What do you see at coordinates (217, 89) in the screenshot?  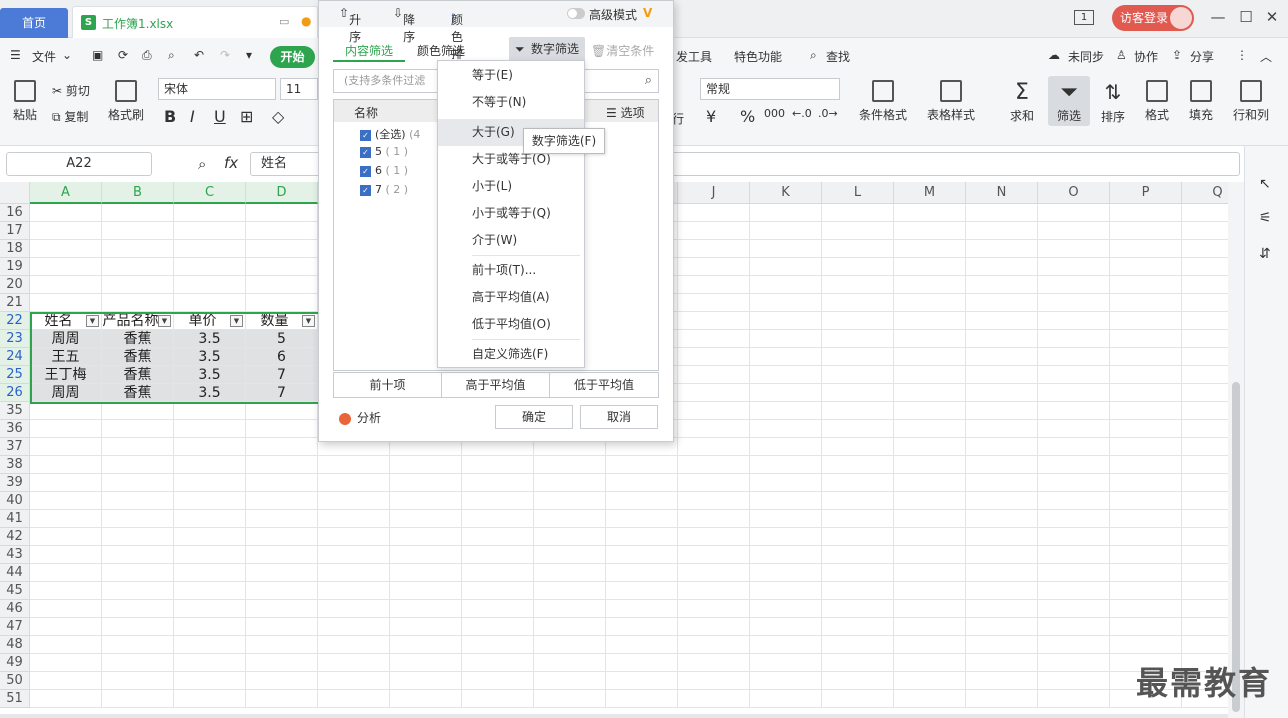 I see `font-name-select: 宋体` at bounding box center [217, 89].